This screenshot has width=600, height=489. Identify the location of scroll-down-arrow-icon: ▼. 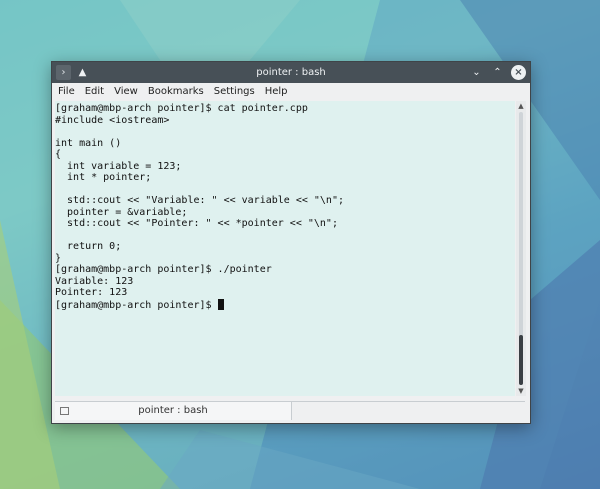
(521, 391).